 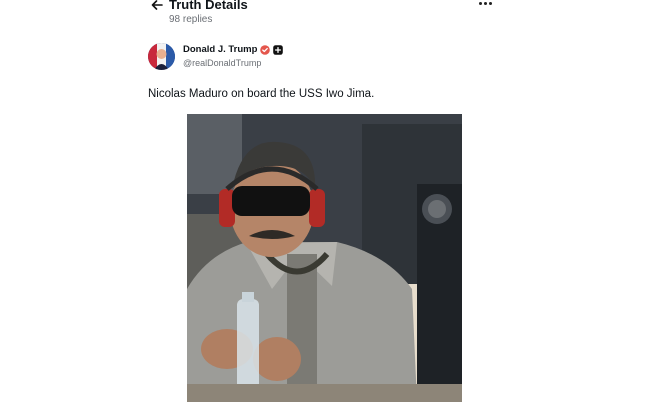 What do you see at coordinates (157, 6) in the screenshot?
I see `arrow-left-icon` at bounding box center [157, 6].